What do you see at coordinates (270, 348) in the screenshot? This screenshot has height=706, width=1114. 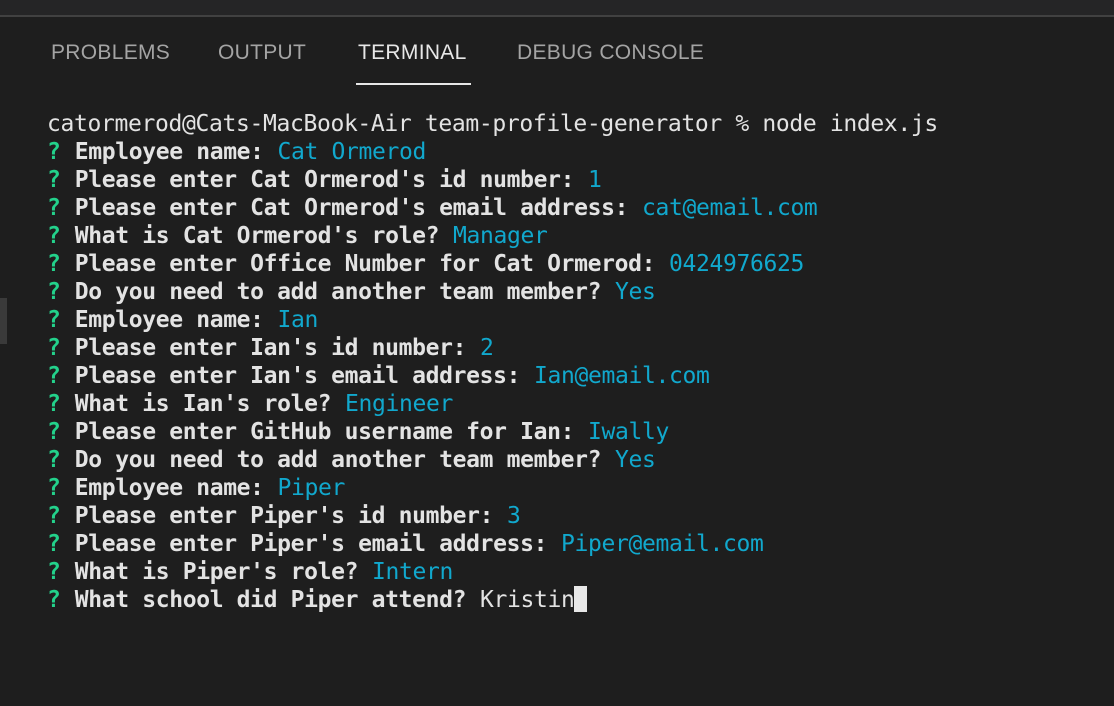 I see `prompt-text: Please enter Ian's id number:` at bounding box center [270, 348].